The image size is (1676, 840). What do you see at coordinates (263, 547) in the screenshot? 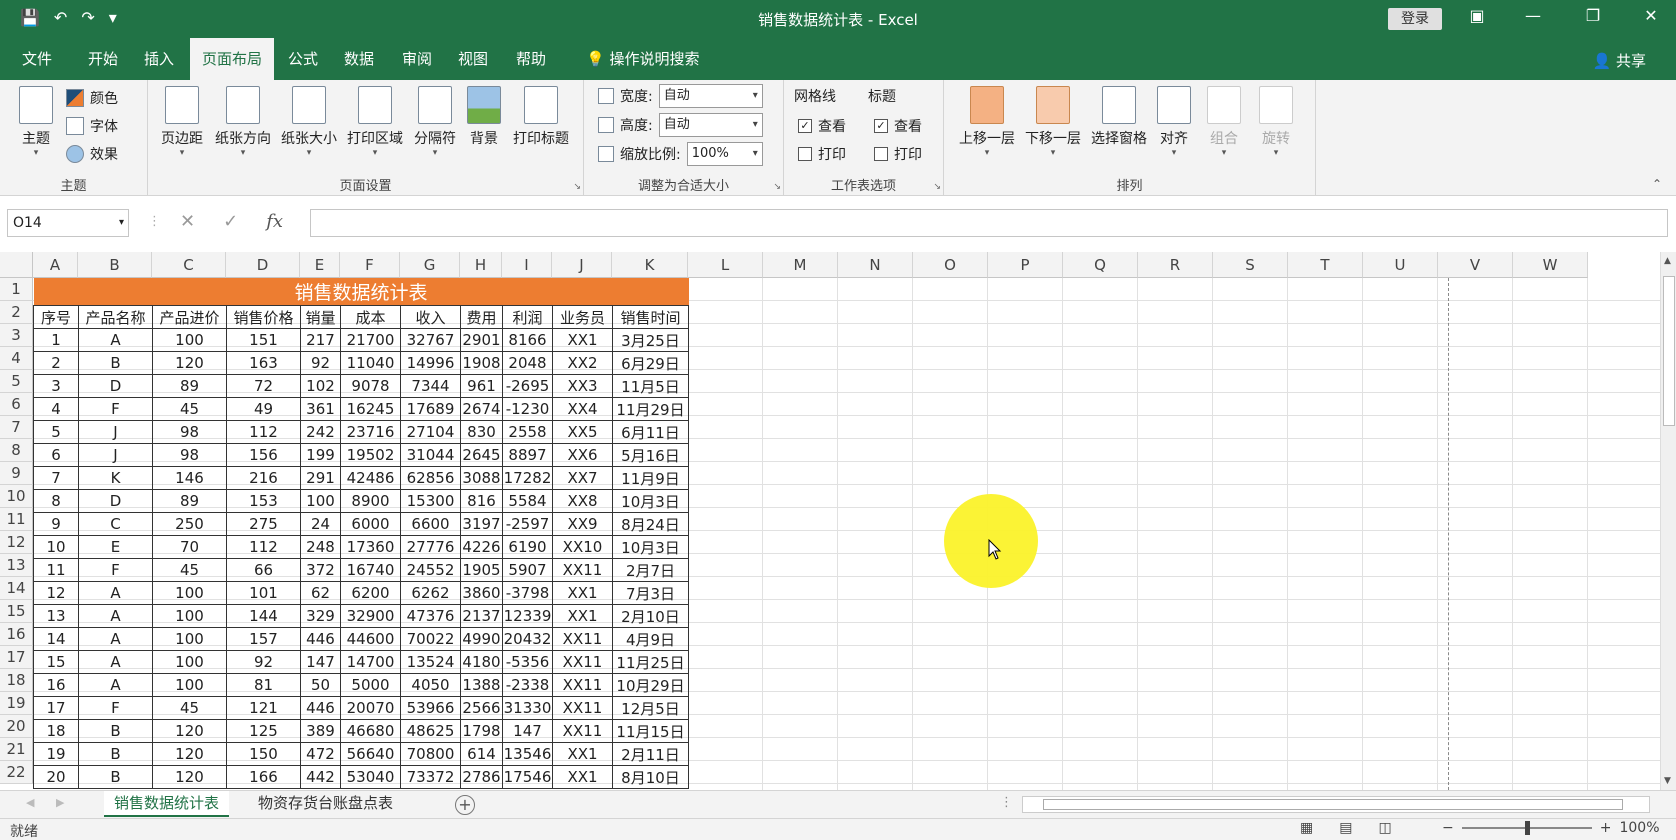
I see `data-cell: 112` at bounding box center [263, 547].